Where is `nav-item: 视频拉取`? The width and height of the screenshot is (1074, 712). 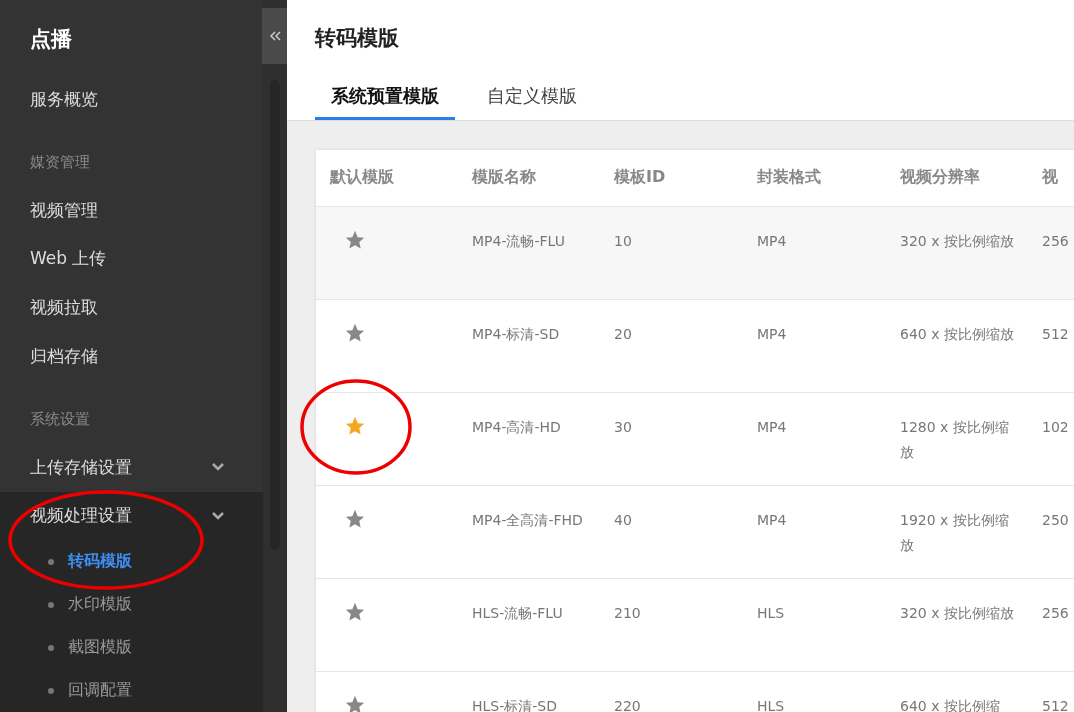 nav-item: 视频拉取 is located at coordinates (131, 307).